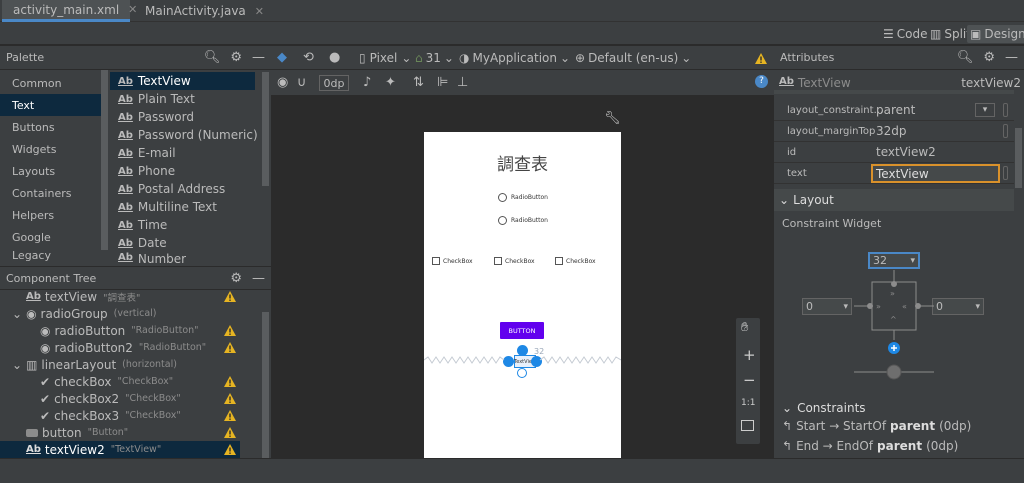  I want to click on palette-category-selected: Text, so click(54, 105).